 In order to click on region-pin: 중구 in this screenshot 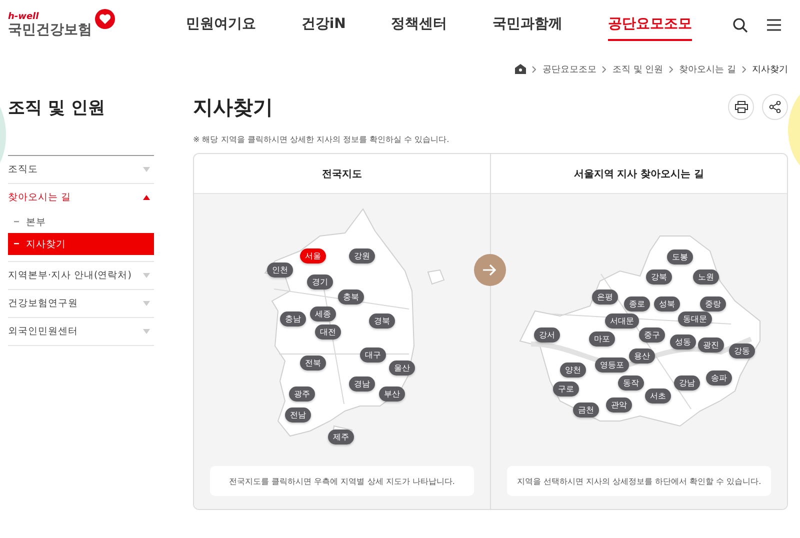, I will do `click(652, 335)`.